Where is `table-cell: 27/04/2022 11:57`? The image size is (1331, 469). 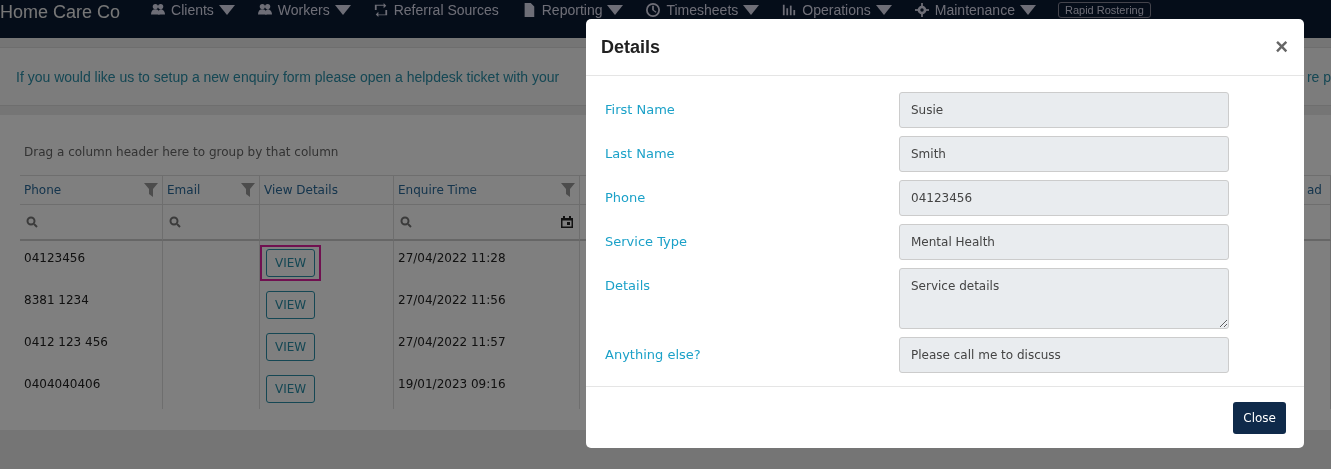
table-cell: 27/04/2022 11:57 is located at coordinates (487, 346).